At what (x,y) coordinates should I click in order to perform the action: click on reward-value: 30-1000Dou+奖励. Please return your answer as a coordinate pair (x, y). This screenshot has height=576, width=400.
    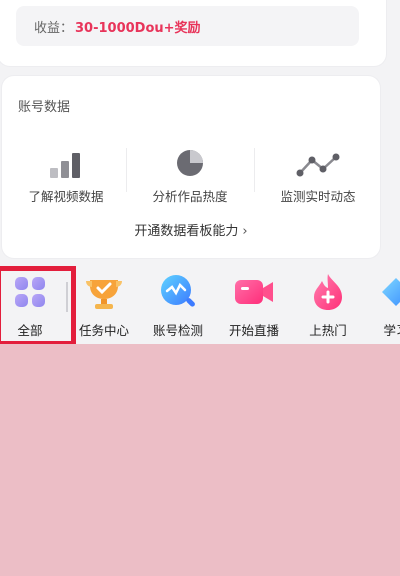
    Looking at the image, I should click on (138, 28).